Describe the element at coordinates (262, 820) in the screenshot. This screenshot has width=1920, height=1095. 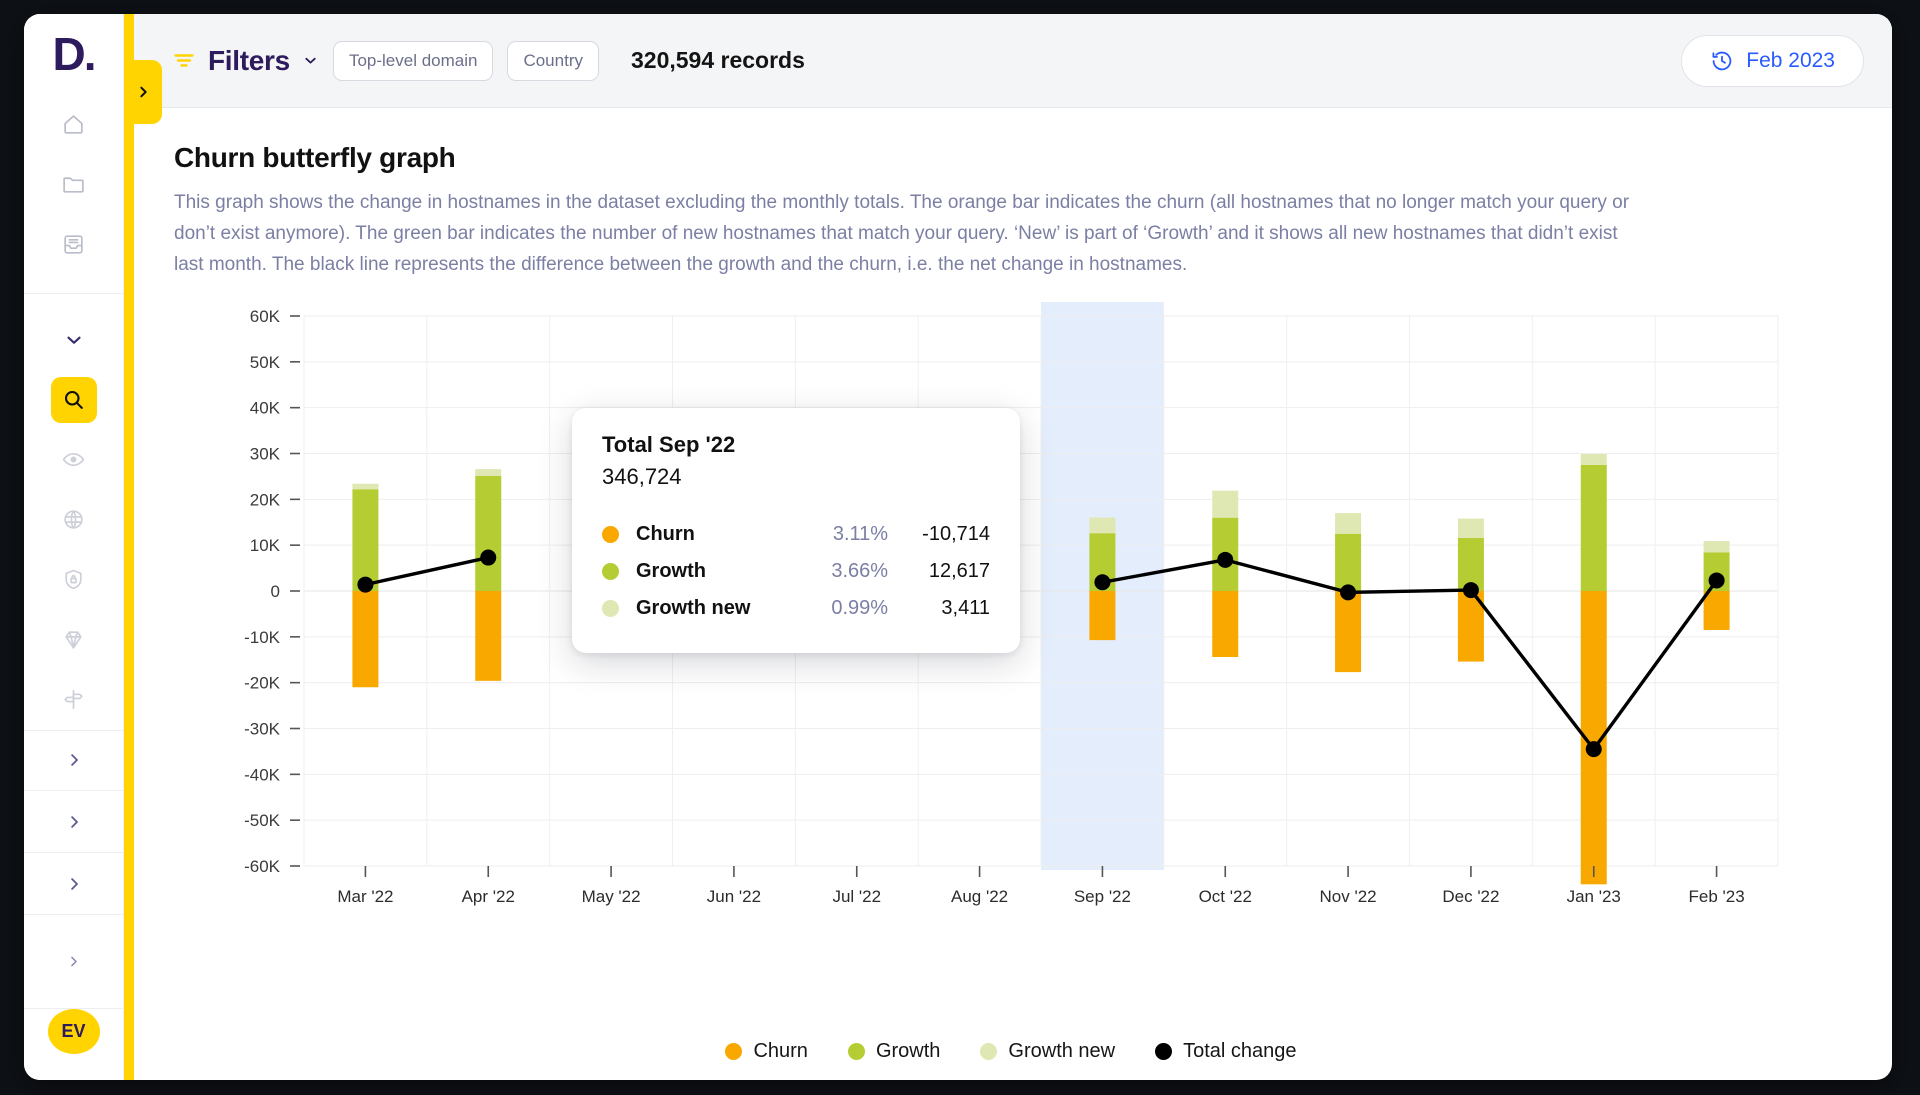
I see `y-tick-label: -50K` at that location.